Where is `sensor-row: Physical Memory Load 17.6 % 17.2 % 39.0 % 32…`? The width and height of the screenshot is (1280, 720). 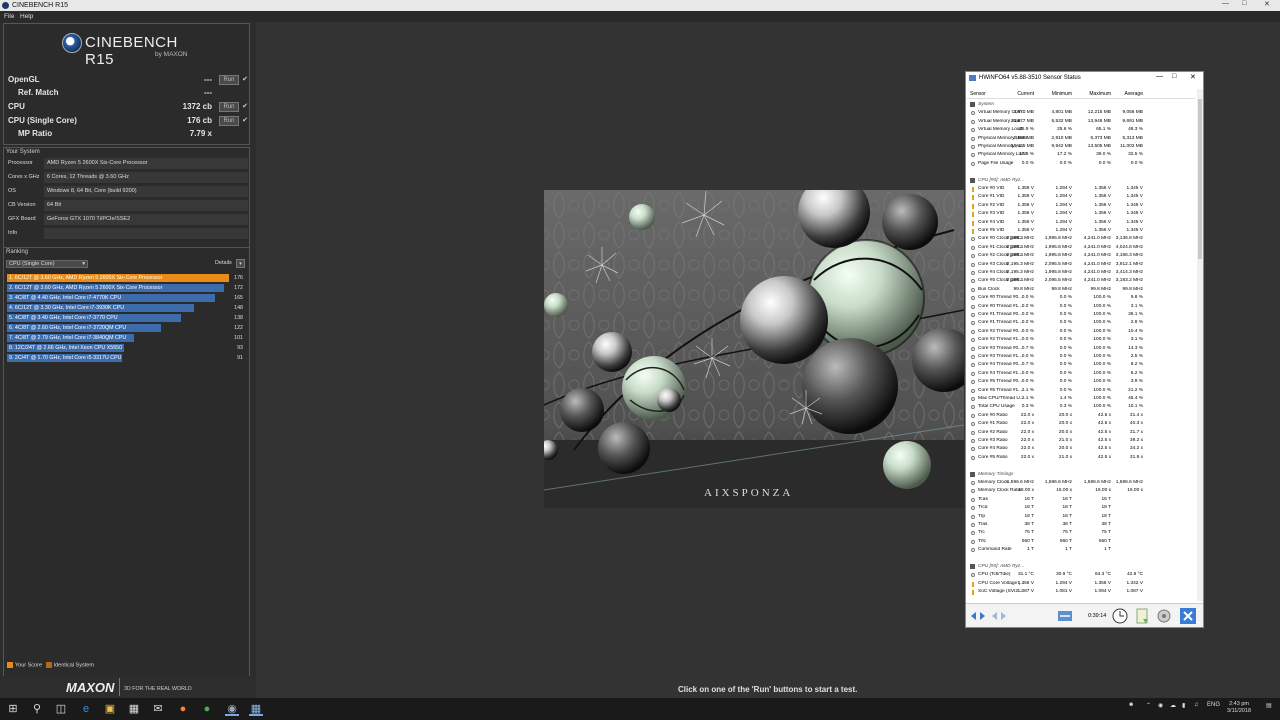
sensor-row: Physical Memory Load 17.6 % 17.2 % 39.0 % 32… is located at coordinates (1081, 155).